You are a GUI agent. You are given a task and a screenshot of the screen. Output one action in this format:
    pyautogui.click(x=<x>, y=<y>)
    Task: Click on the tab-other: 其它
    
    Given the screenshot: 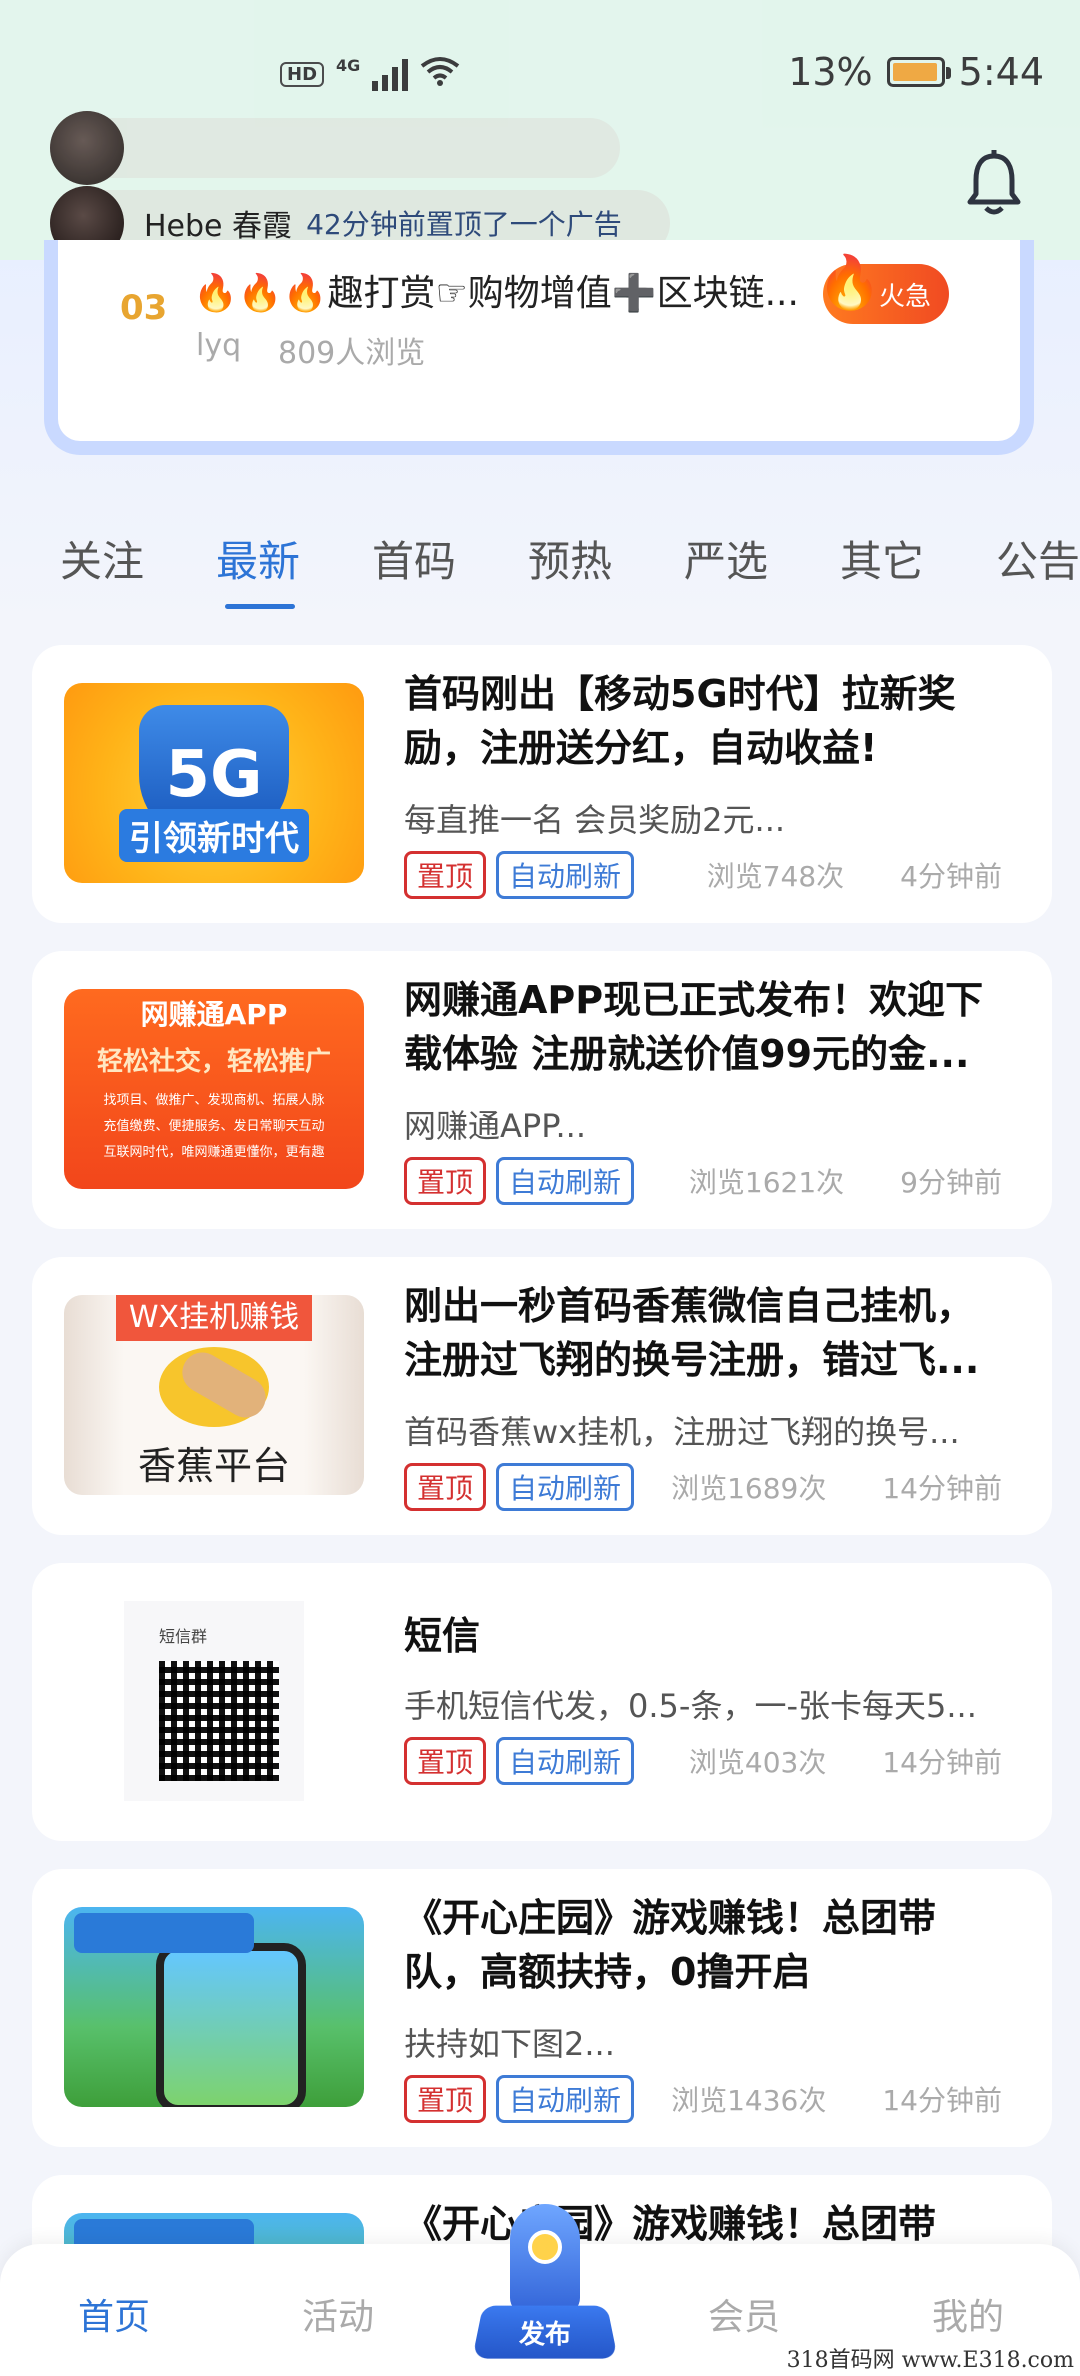 What is the action you would take?
    pyautogui.click(x=882, y=558)
    